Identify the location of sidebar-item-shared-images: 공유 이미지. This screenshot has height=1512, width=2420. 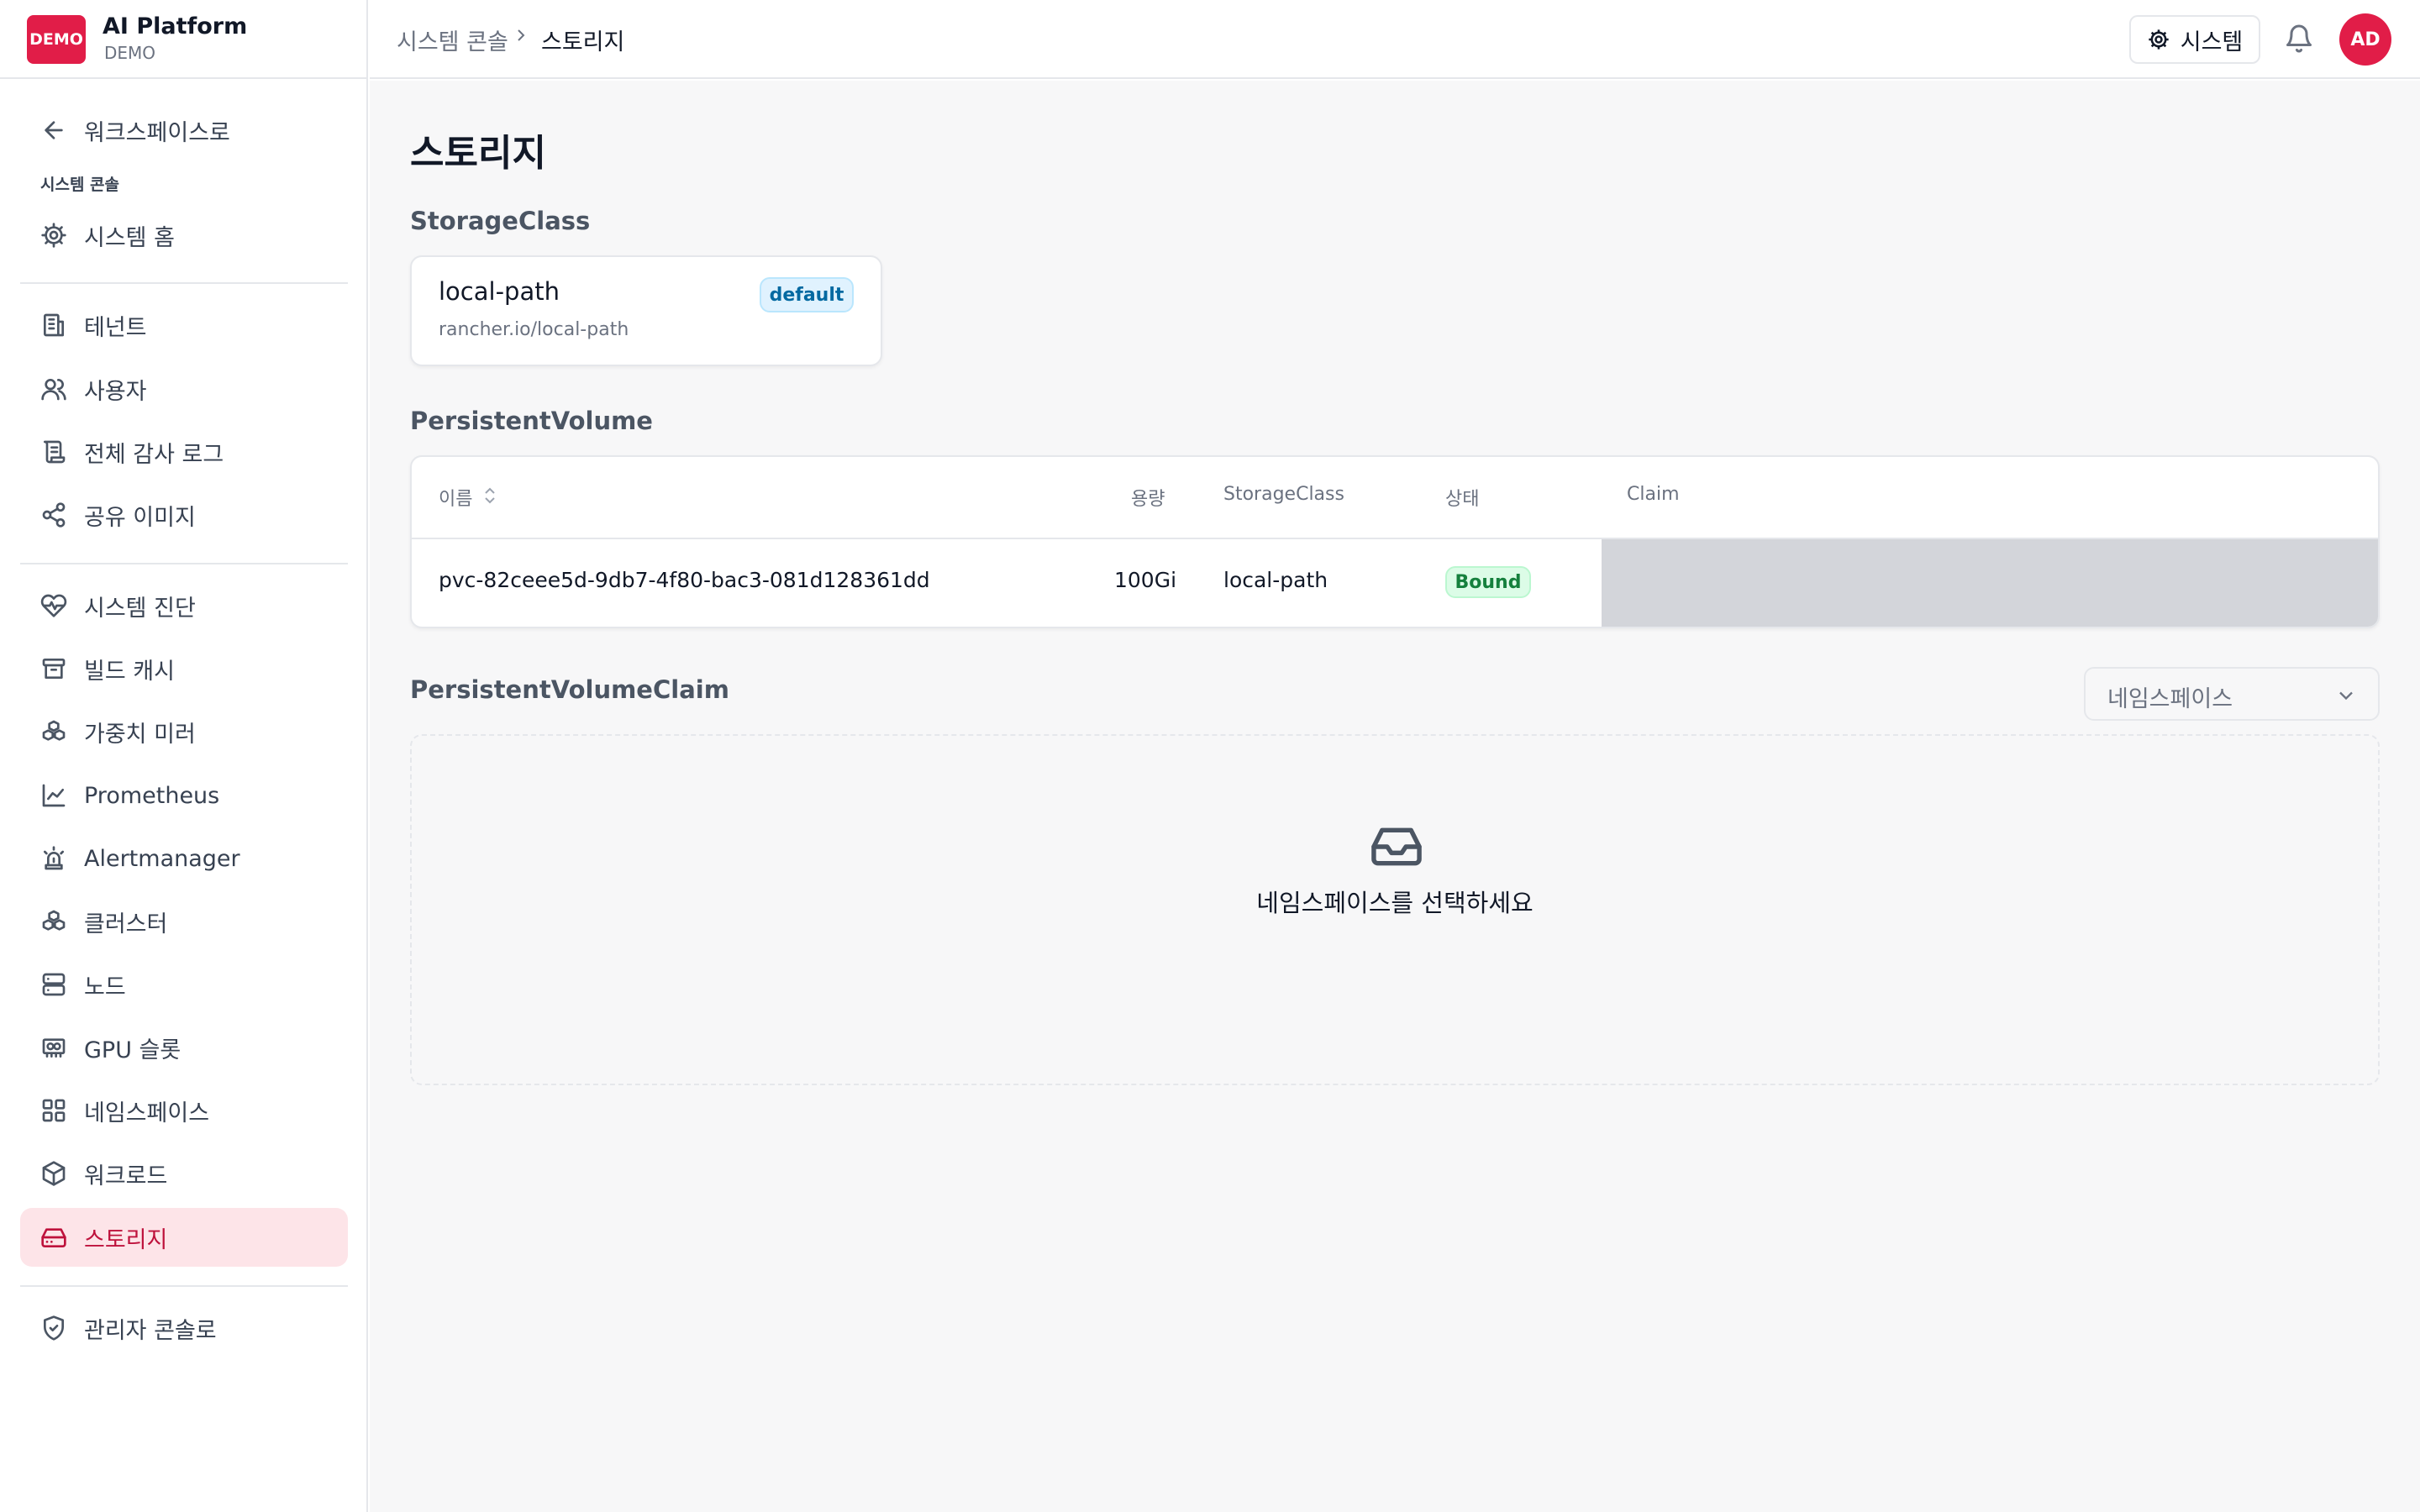
(184, 515).